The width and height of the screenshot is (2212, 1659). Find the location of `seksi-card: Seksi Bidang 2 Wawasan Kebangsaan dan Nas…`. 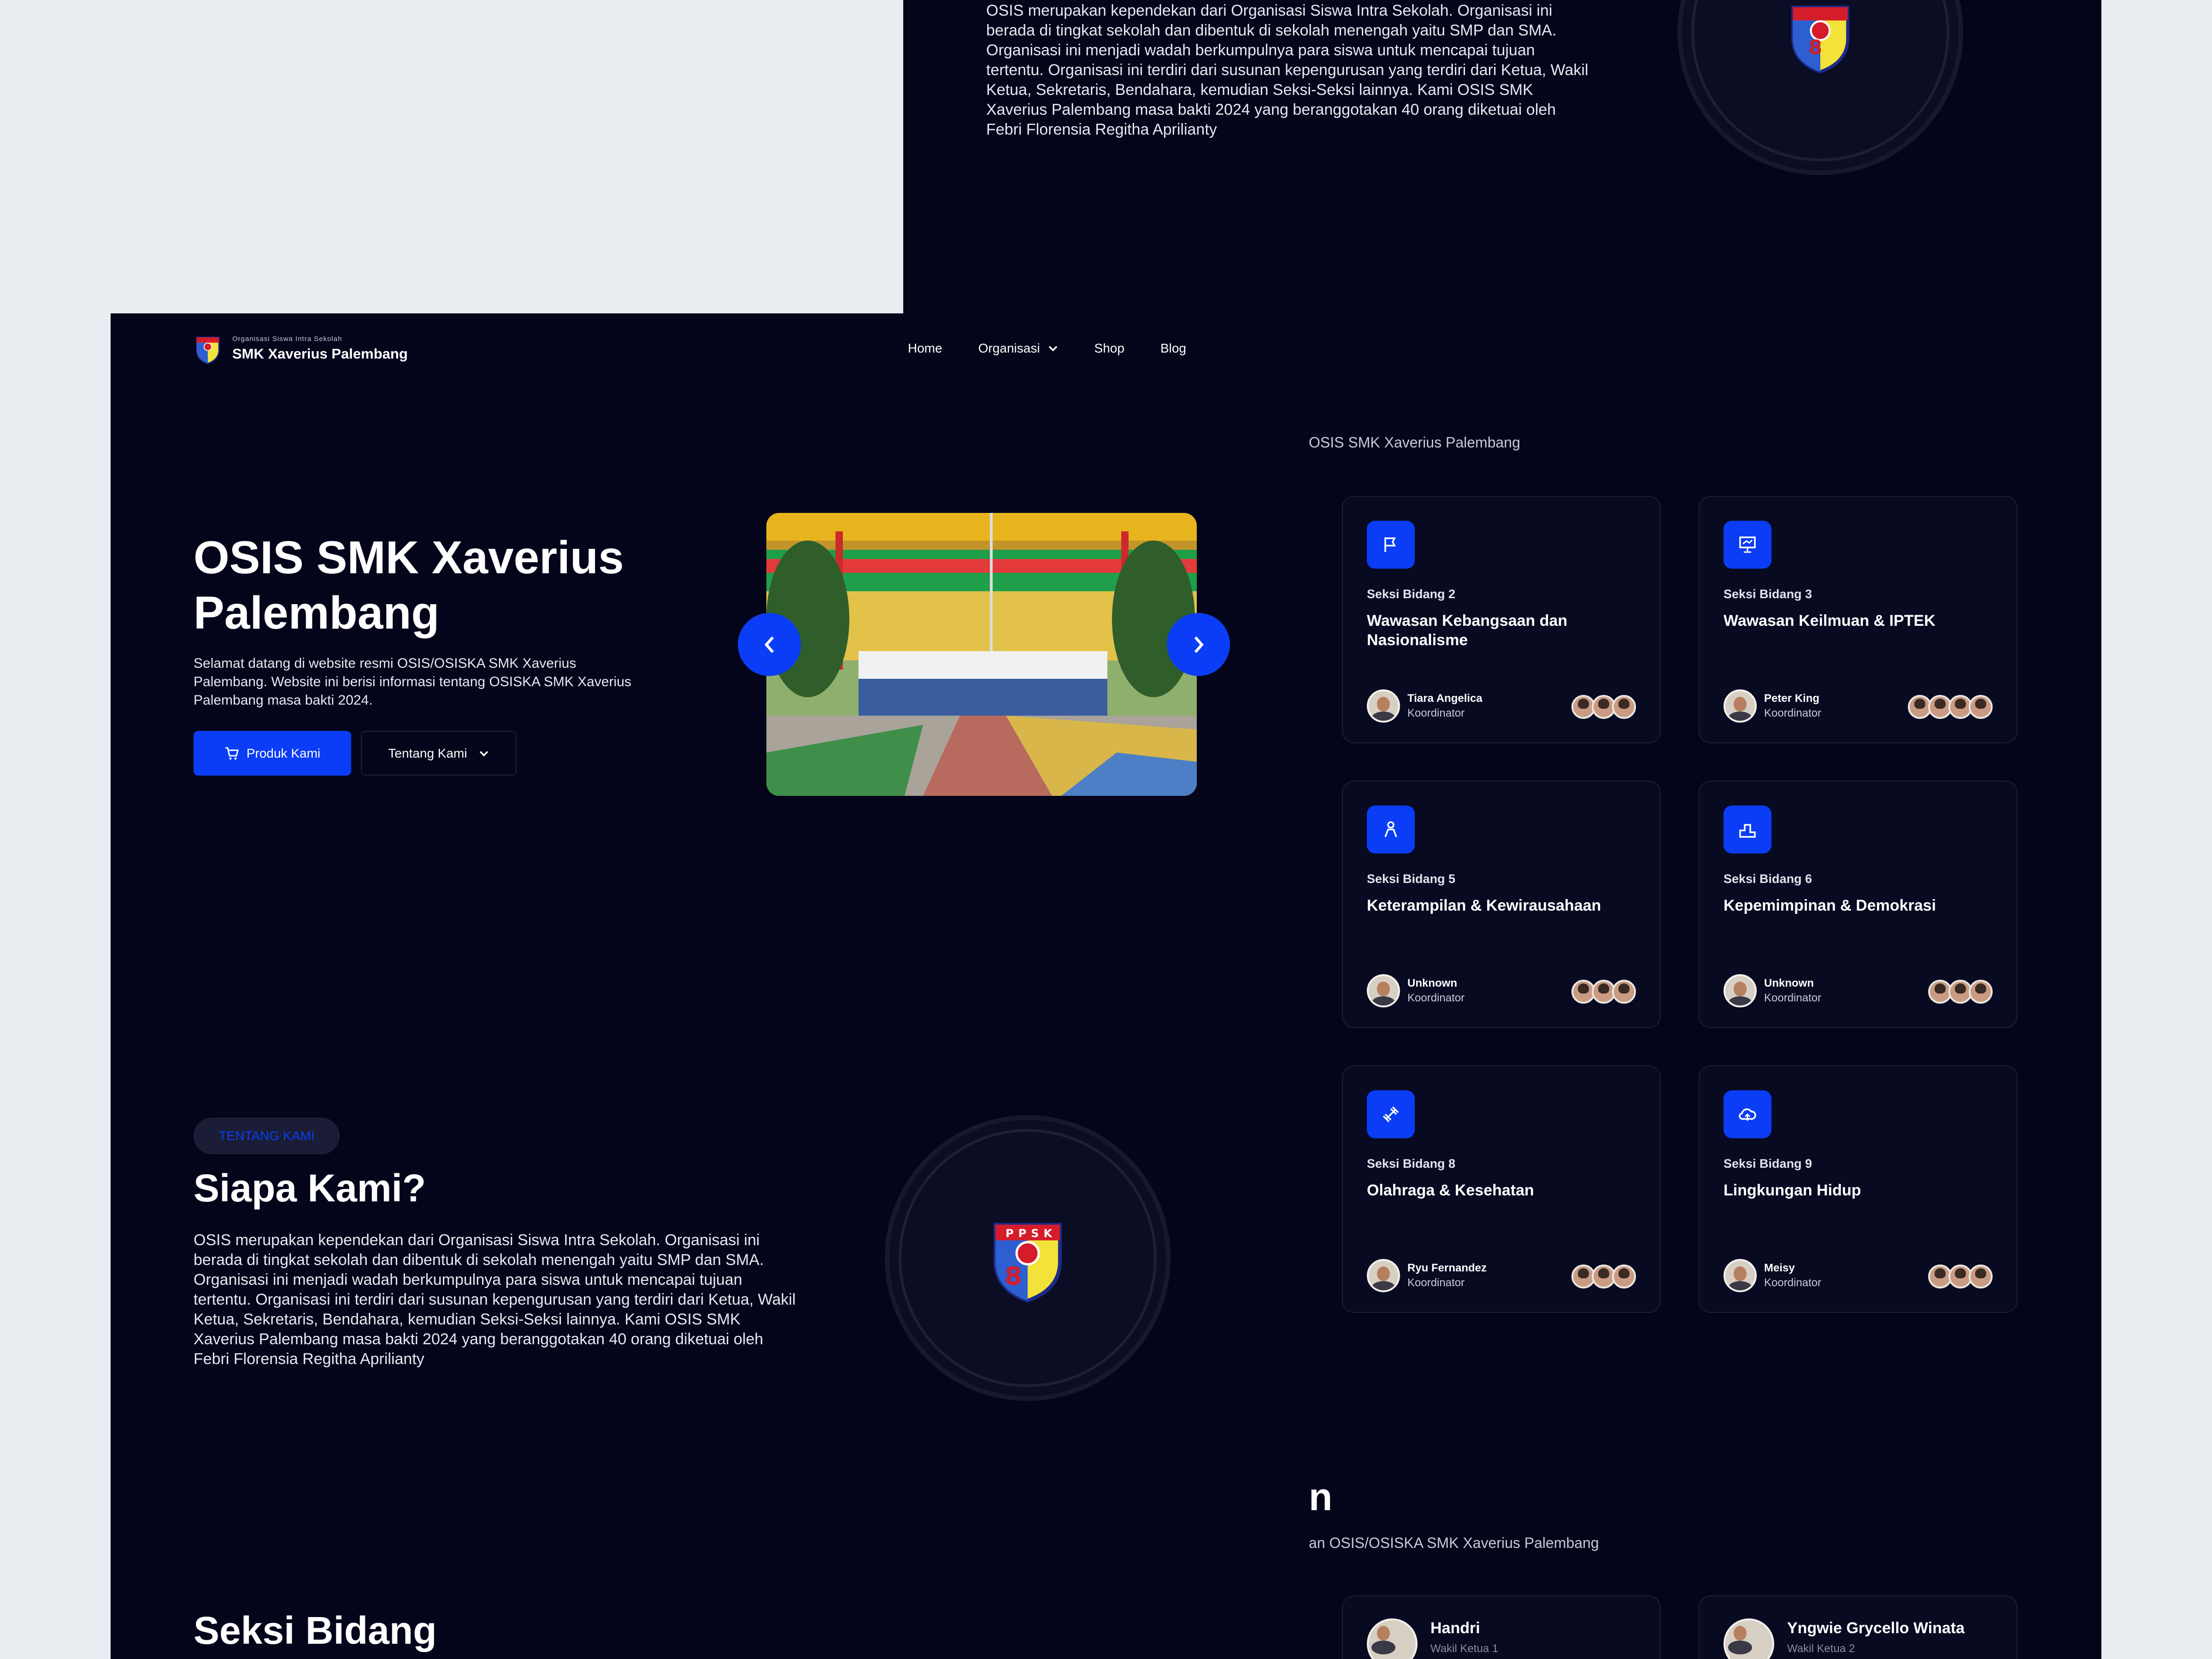

seksi-card: Seksi Bidang 2 Wawasan Kebangsaan dan Nas… is located at coordinates (1501, 619).